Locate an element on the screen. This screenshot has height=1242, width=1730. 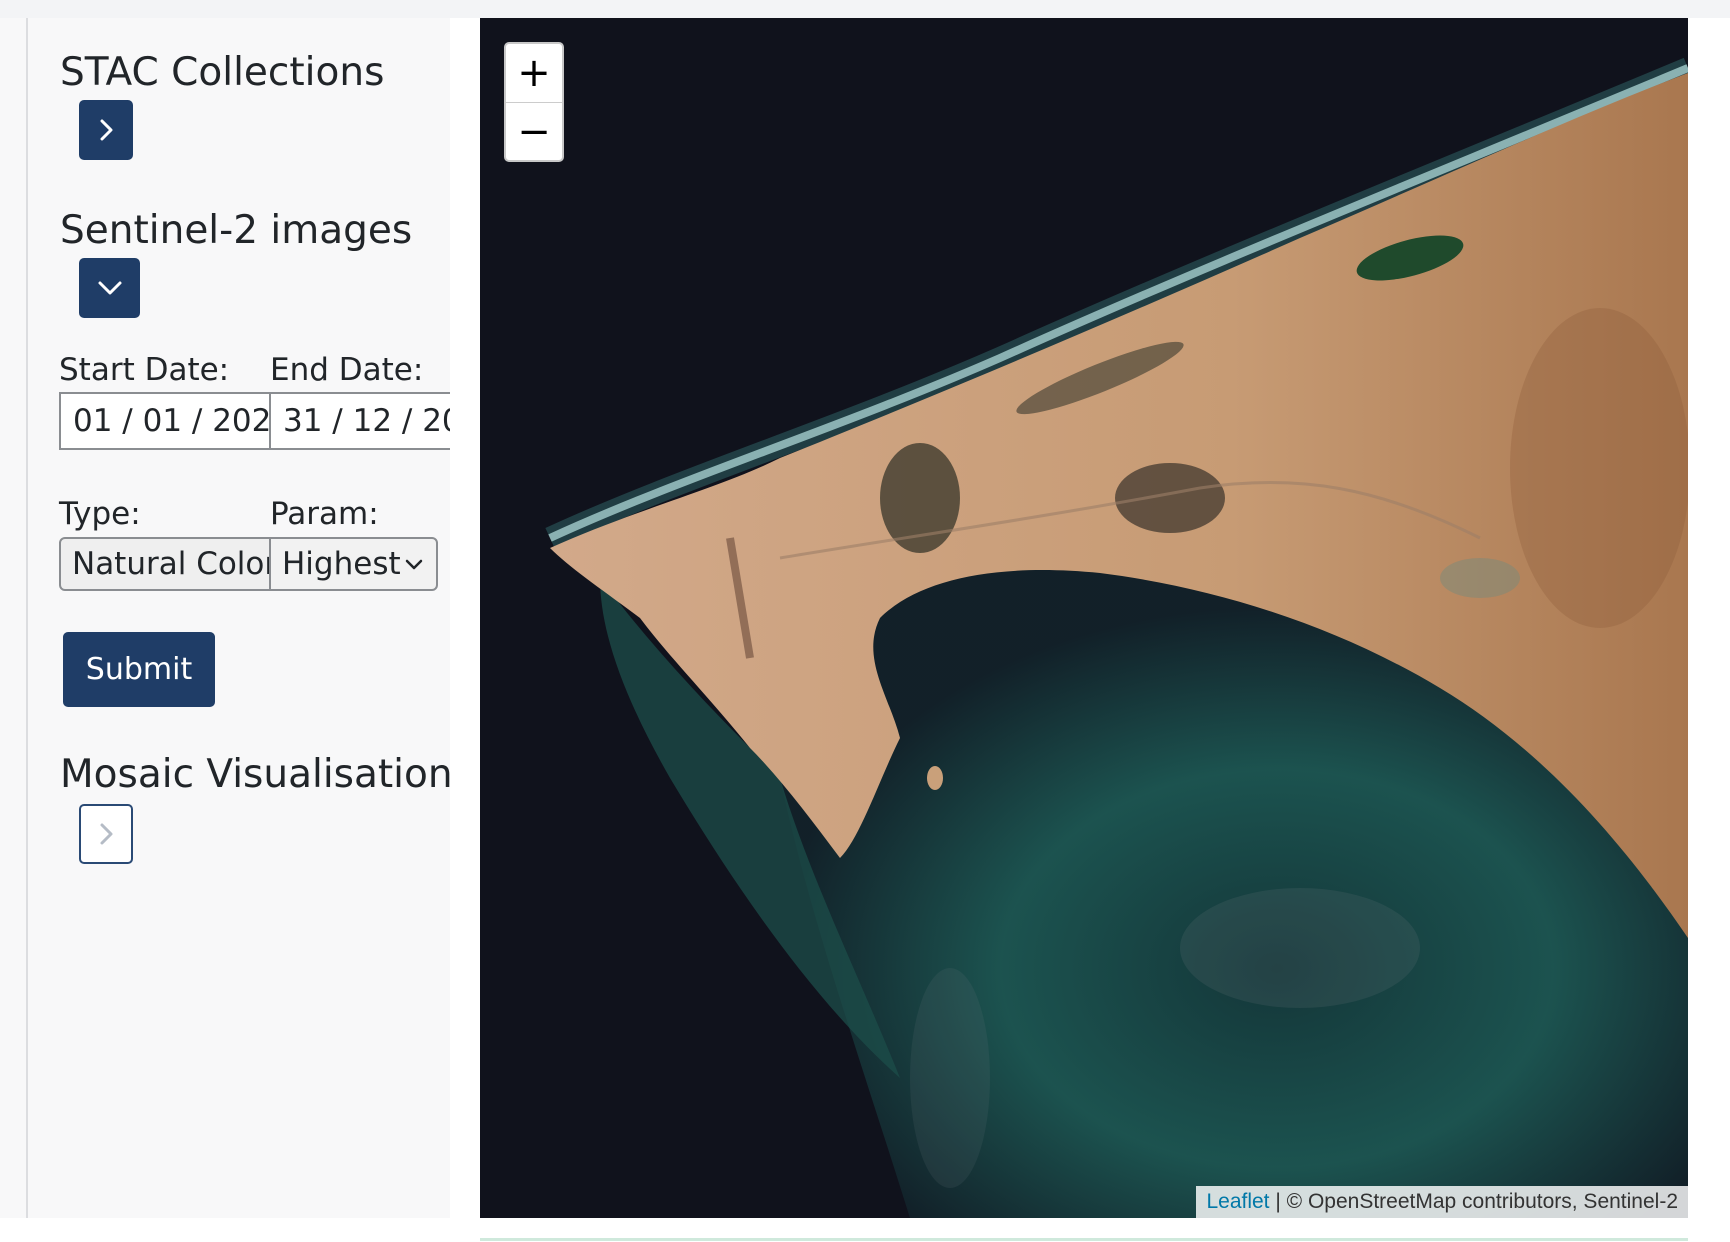
type-label: Type: is located at coordinates (100, 514).